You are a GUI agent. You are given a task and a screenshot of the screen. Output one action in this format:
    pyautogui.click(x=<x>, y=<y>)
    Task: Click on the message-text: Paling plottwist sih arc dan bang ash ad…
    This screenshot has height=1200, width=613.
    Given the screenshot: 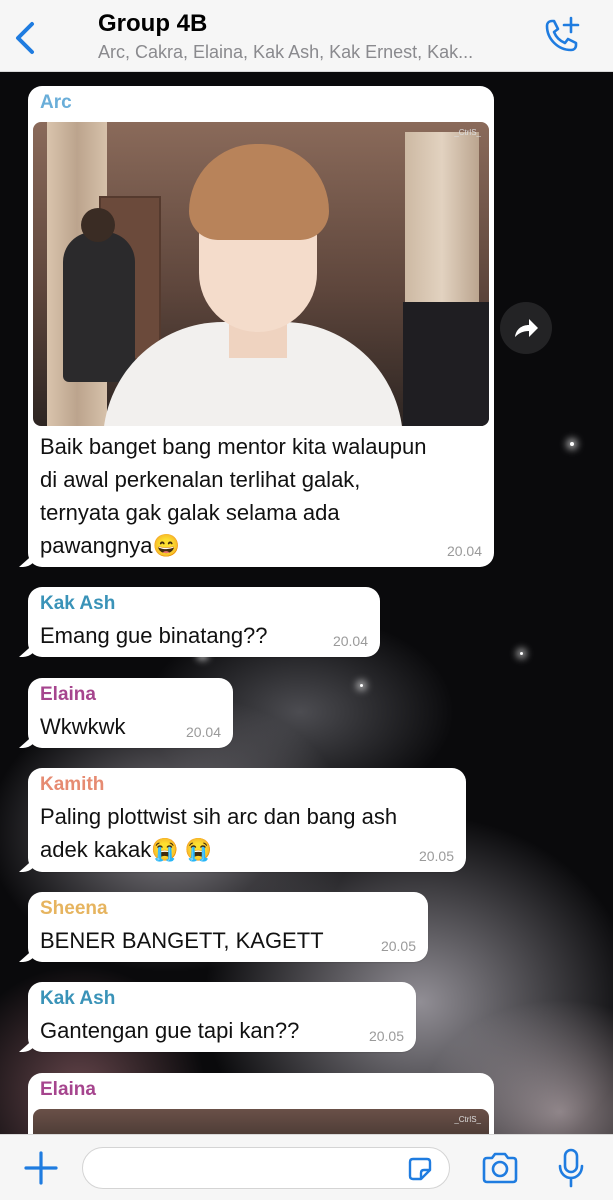 What is the action you would take?
    pyautogui.click(x=219, y=833)
    